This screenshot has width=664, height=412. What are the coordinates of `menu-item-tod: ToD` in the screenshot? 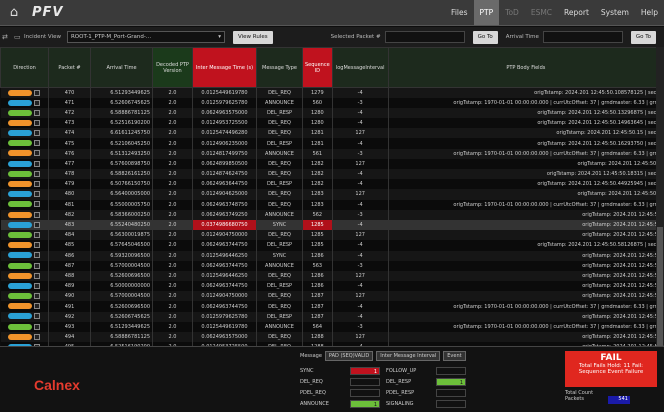 It's located at (512, 12).